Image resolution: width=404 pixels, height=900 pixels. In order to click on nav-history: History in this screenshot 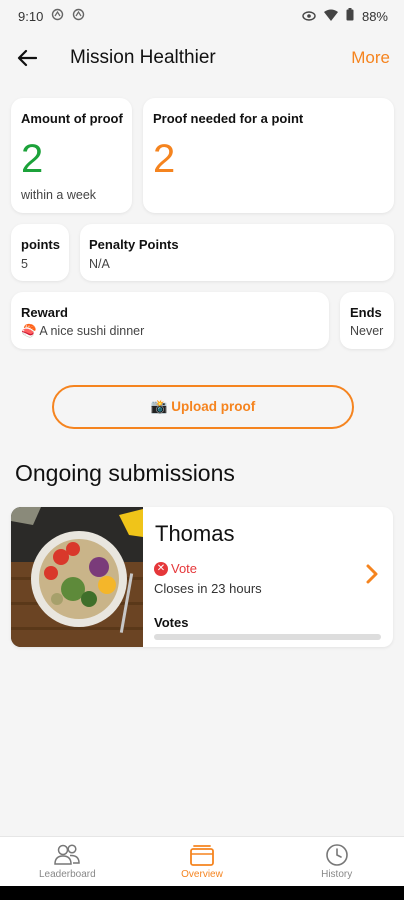, I will do `click(336, 861)`.